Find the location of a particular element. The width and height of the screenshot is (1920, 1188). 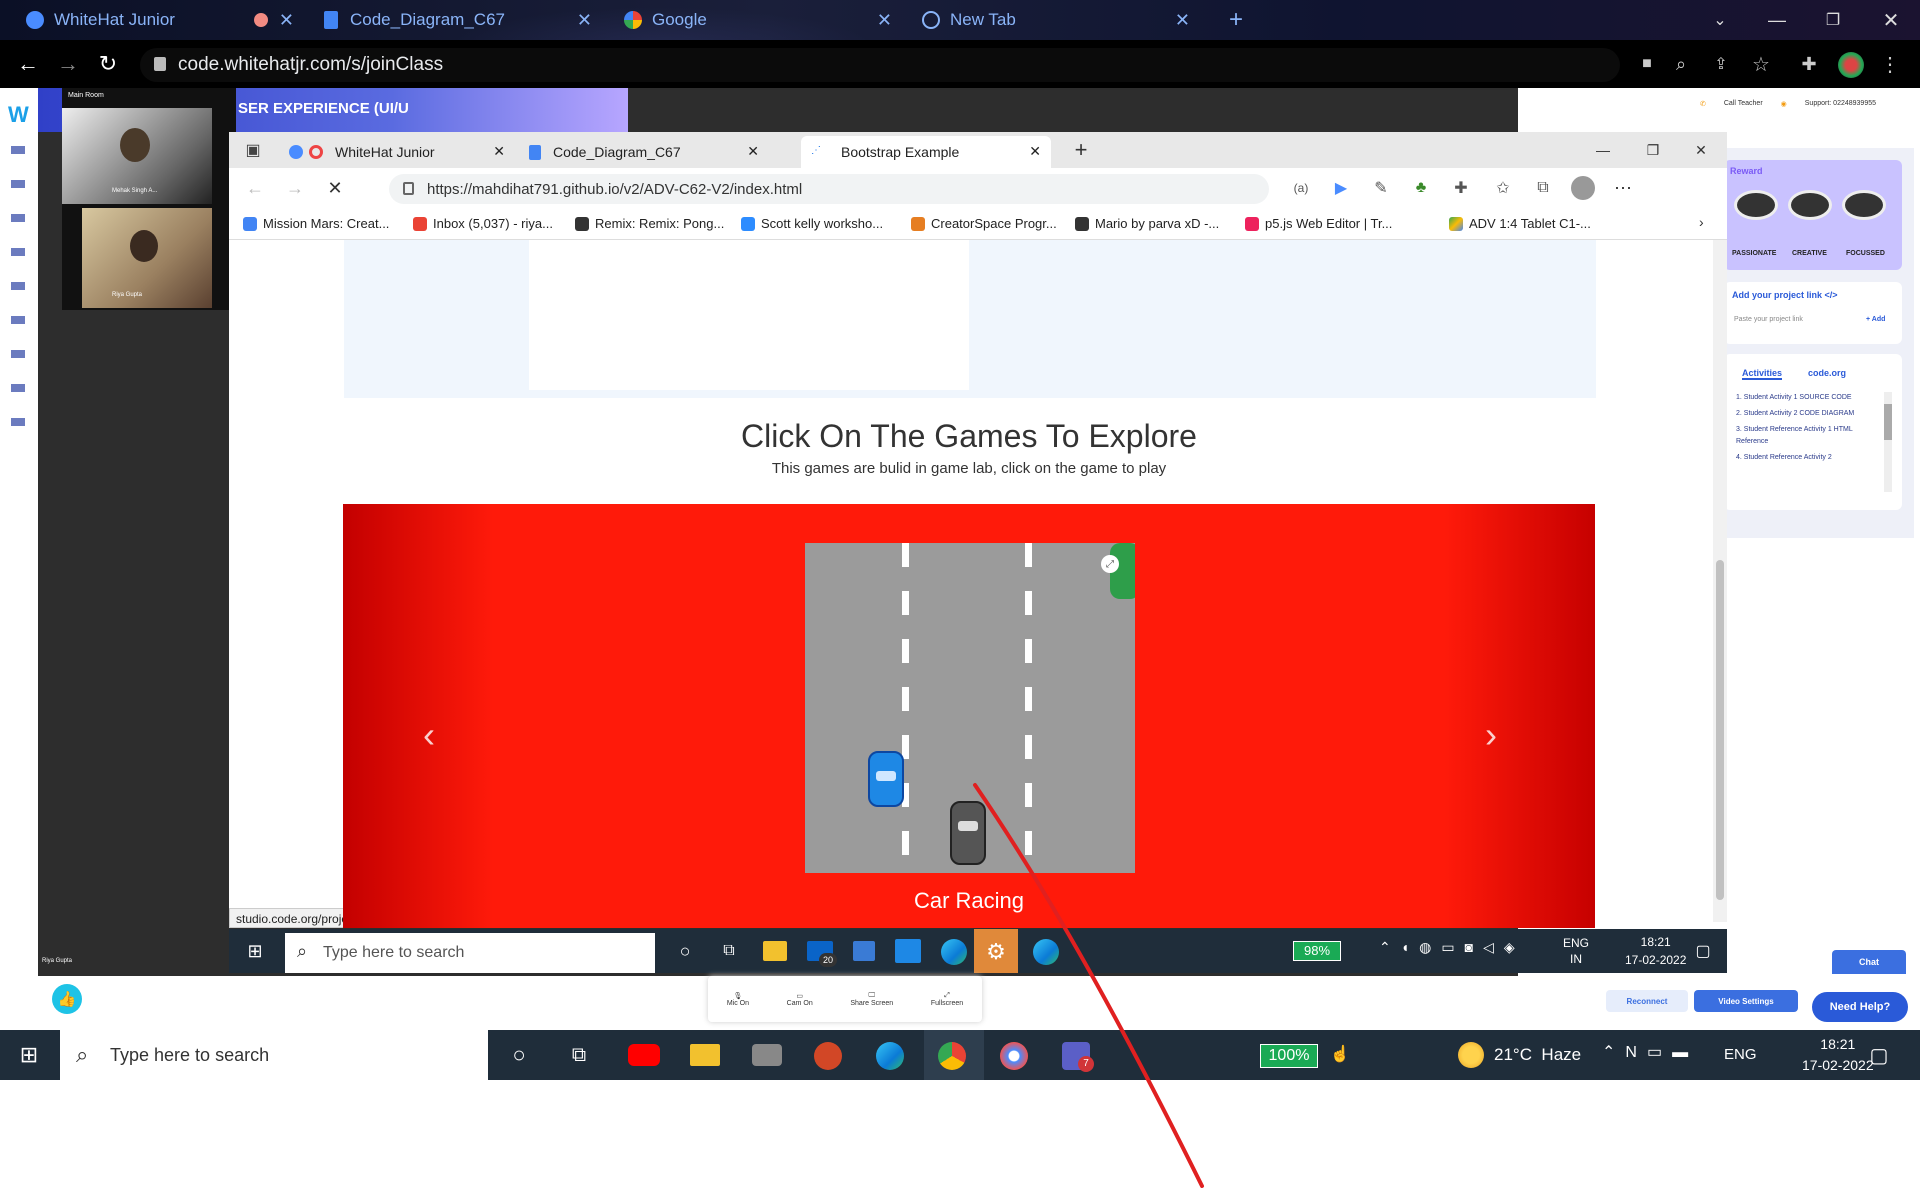

red-pen-stroke is located at coordinates (1088, 985).